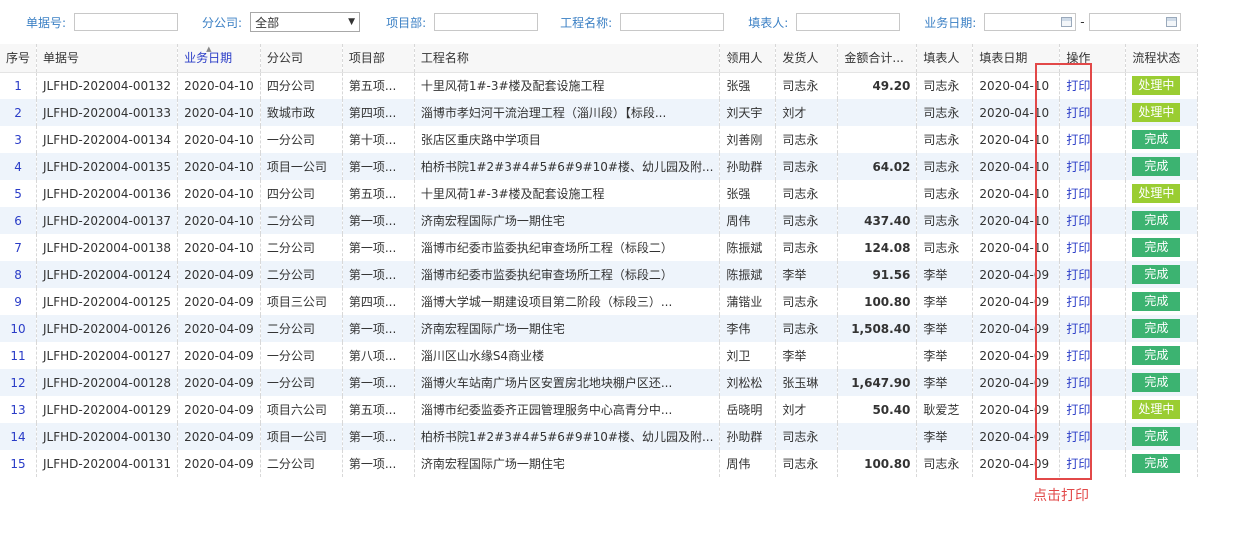 This screenshot has height=545, width=1252. I want to click on amount-cell: 100.80, so click(877, 463).